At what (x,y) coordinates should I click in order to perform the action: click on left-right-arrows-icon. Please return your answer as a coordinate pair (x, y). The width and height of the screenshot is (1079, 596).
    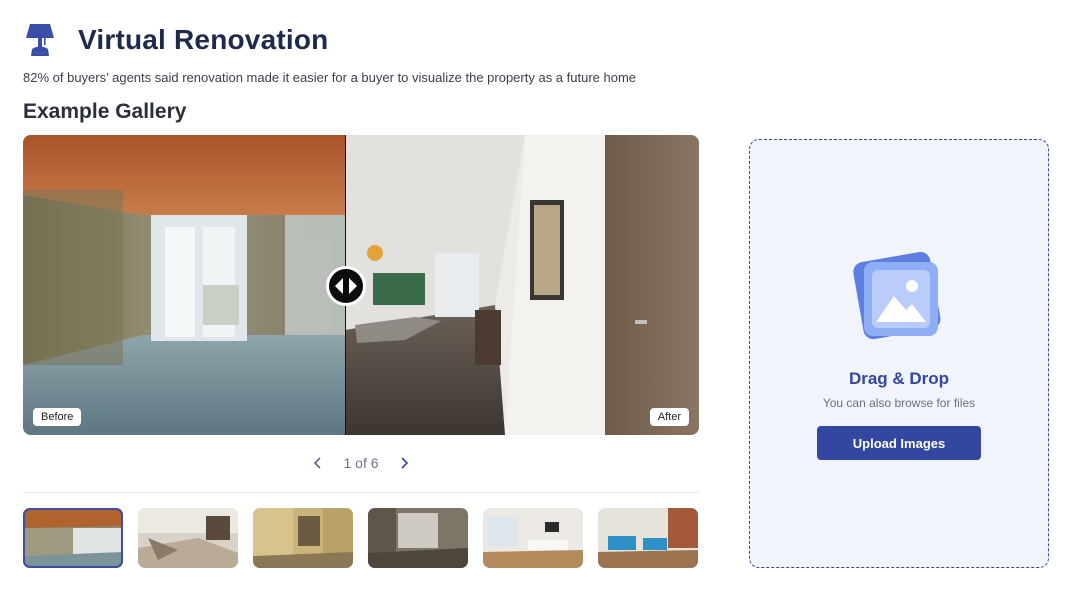
    Looking at the image, I should click on (346, 286).